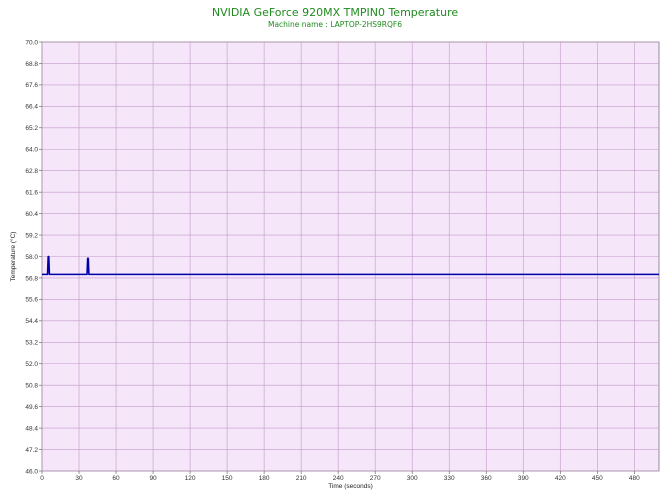 Image resolution: width=670 pixels, height=502 pixels. Describe the element at coordinates (31, 42) in the screenshot. I see `y-tick-label: 70.0` at that location.